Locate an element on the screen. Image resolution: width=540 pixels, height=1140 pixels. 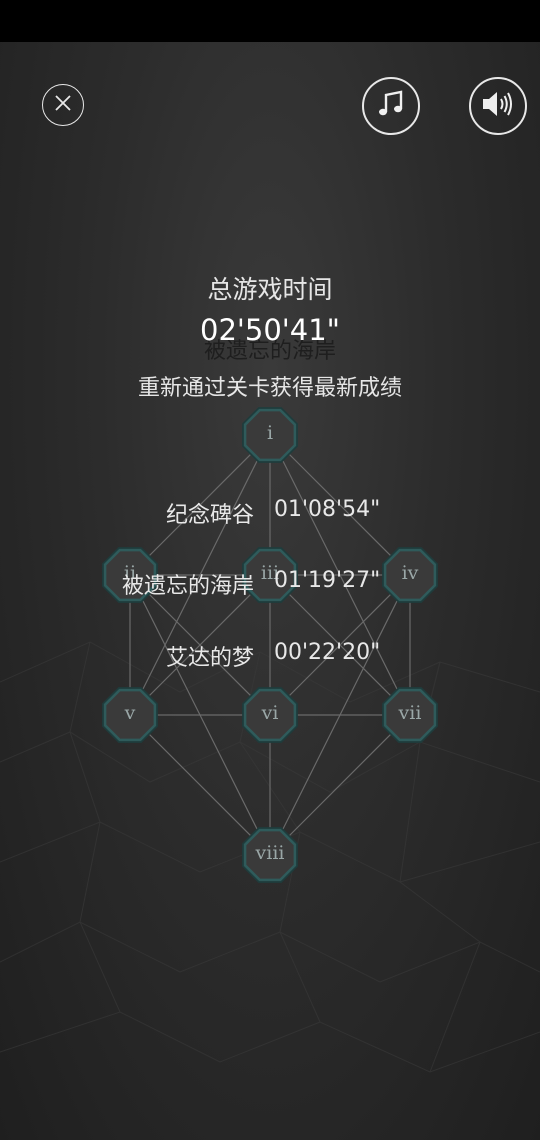
chapter-time: 01'19'27" is located at coordinates (327, 580).